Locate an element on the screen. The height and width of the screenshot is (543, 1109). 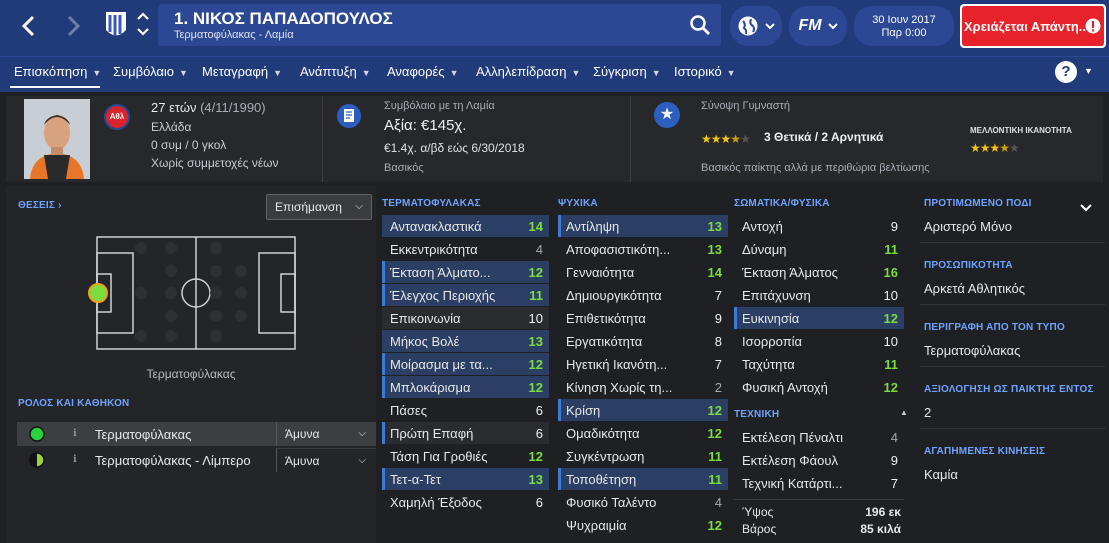
tab-reports: Αναφορές ▼ is located at coordinates (423, 71).